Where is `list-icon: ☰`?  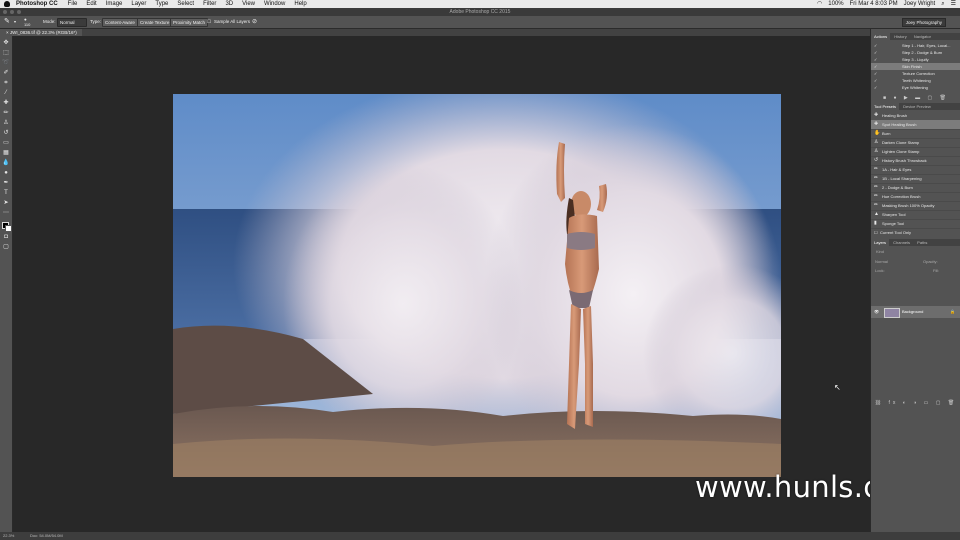
list-icon: ☰ is located at coordinates (953, 4).